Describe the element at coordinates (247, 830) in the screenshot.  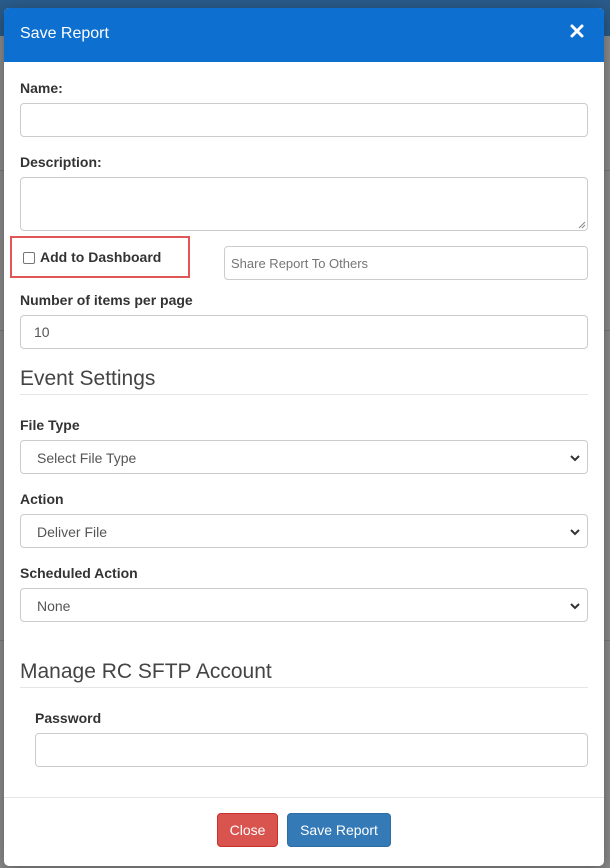
I see `close-button: Close` at that location.